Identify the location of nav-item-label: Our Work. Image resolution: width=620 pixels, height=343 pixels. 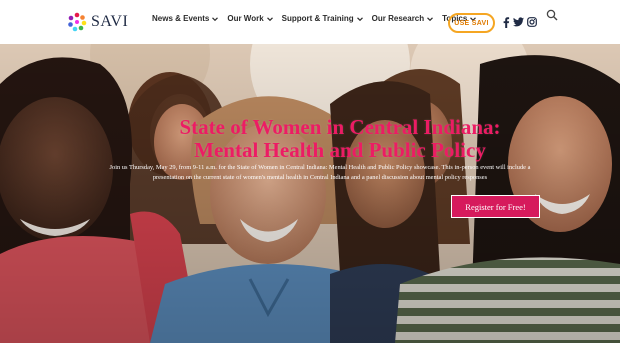
(245, 18).